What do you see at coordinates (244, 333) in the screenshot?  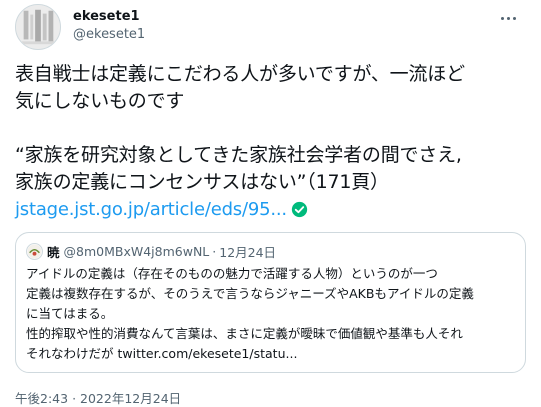 I see `quoted-text-line: 性的搾取や性的消費なんて言葉は、まさに定義が曖昧で価値観や基準も人それ` at bounding box center [244, 333].